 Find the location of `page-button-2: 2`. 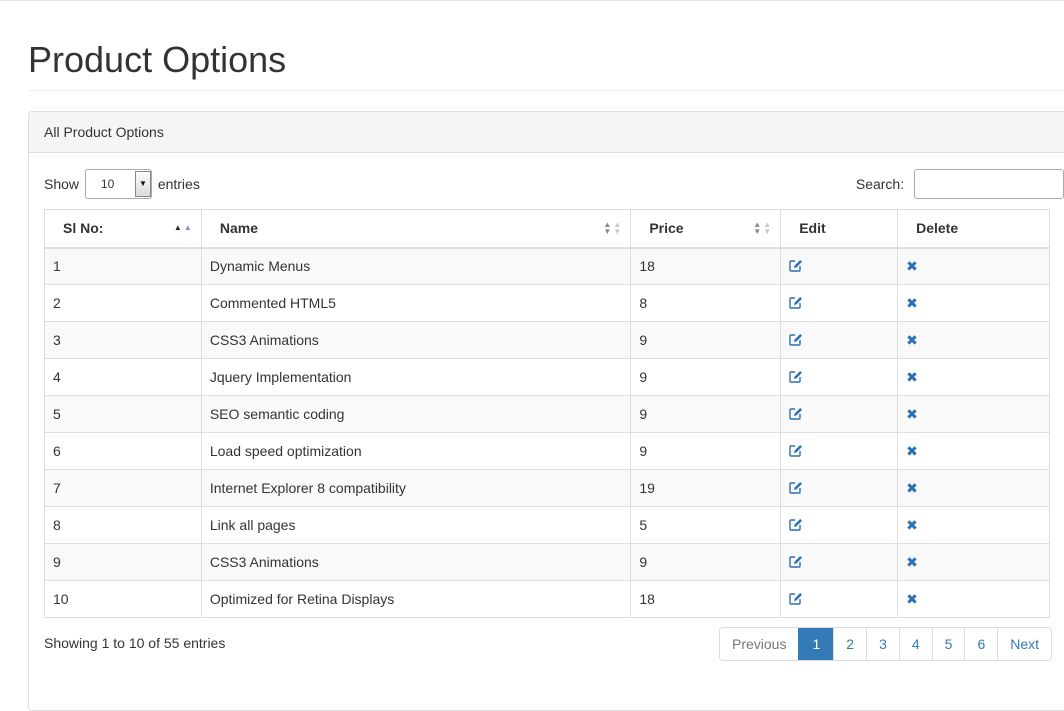

page-button-2: 2 is located at coordinates (850, 644).